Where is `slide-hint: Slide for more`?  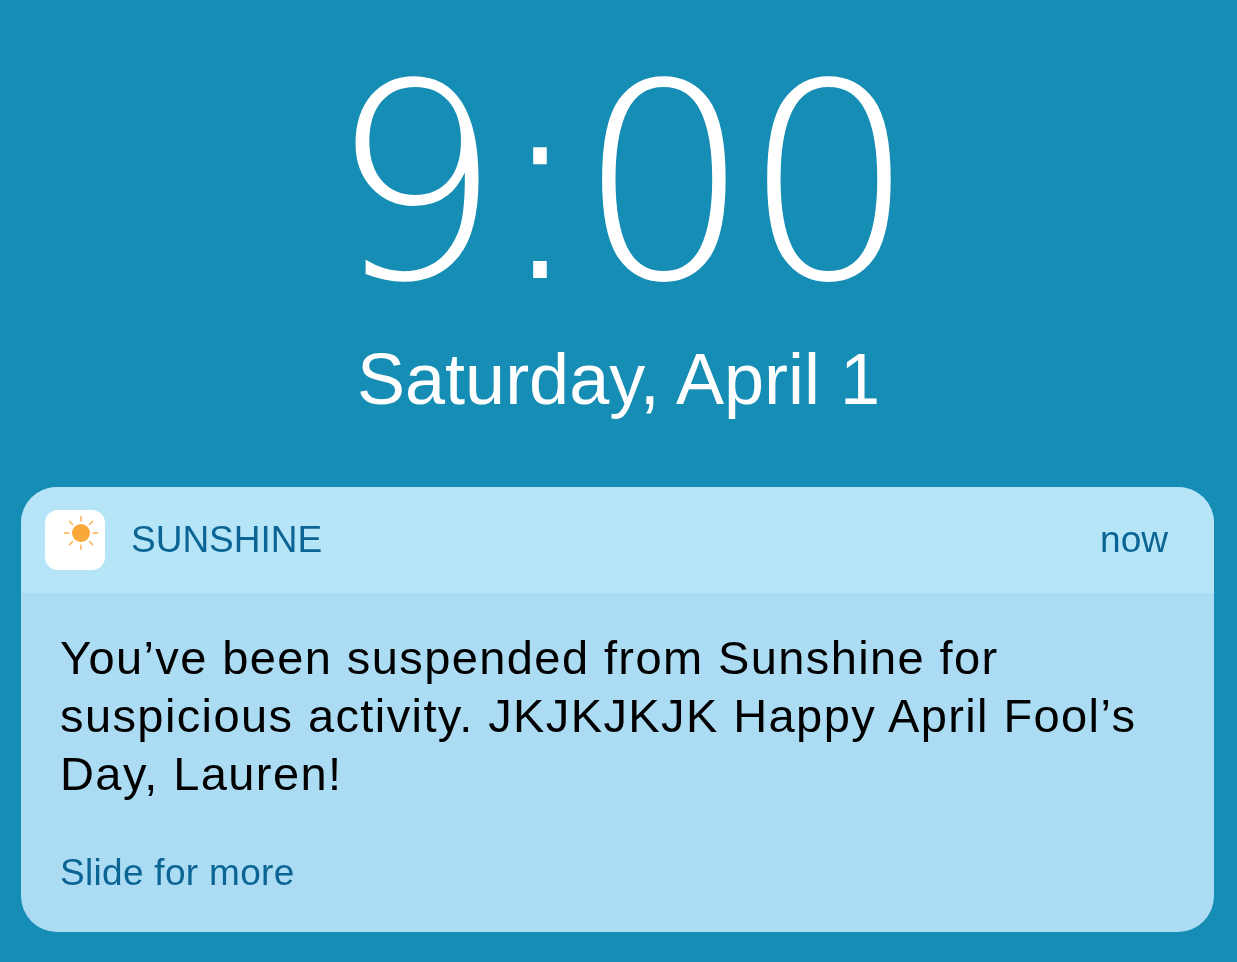
slide-hint: Slide for more is located at coordinates (177, 873).